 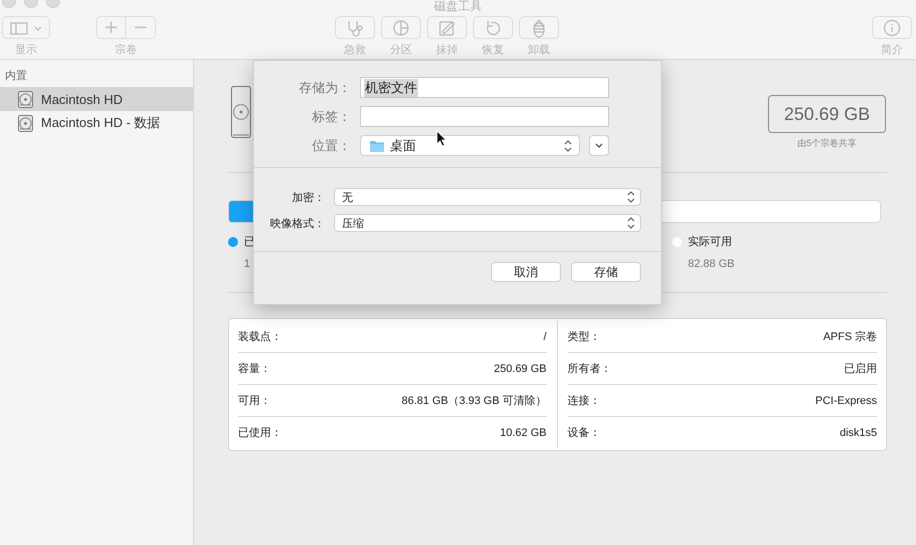 What do you see at coordinates (26, 50) in the screenshot?
I see `toolbar-label: 显示` at bounding box center [26, 50].